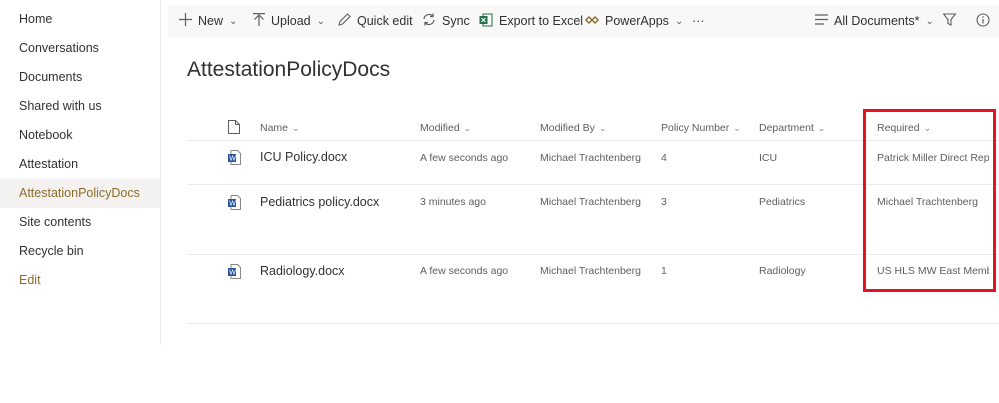  I want to click on info-icon, so click(983, 21).